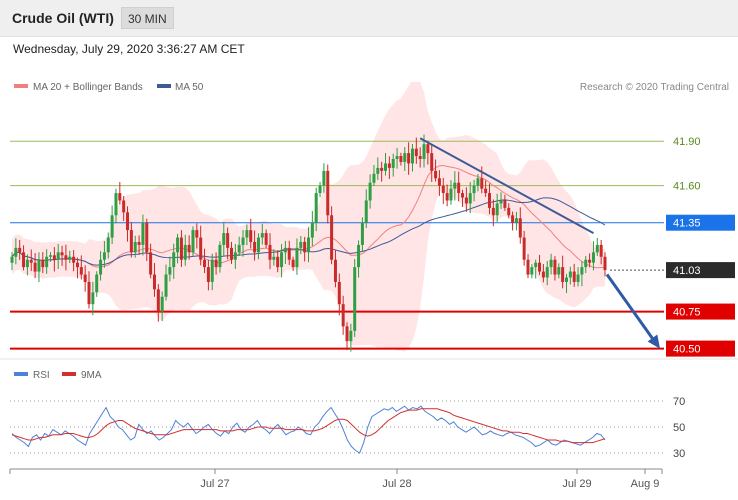 The width and height of the screenshot is (738, 500). What do you see at coordinates (336, 479) in the screenshot?
I see `x-axis: Jul 27 Jul 28 Jul 29 Aug 9` at bounding box center [336, 479].